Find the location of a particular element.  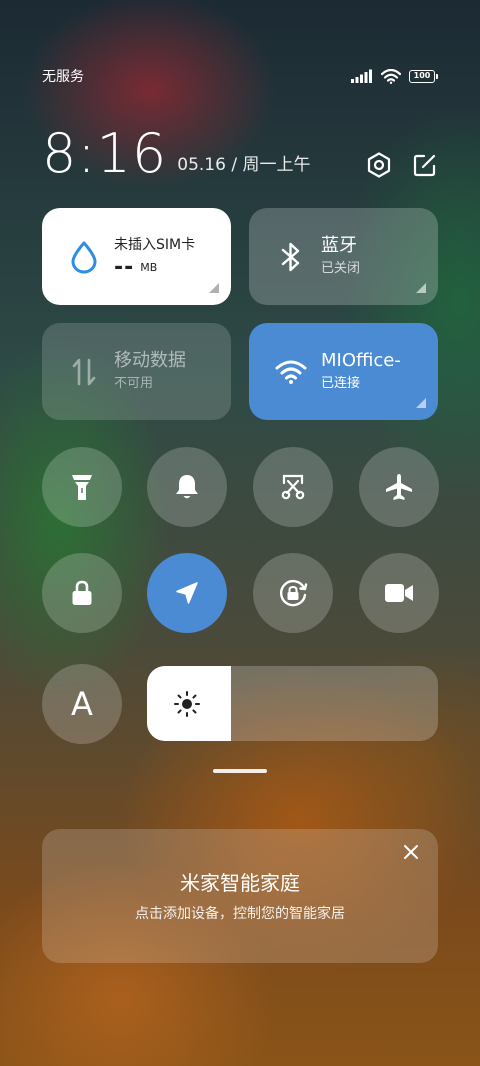

airplane-mode-toggle is located at coordinates (399, 487).